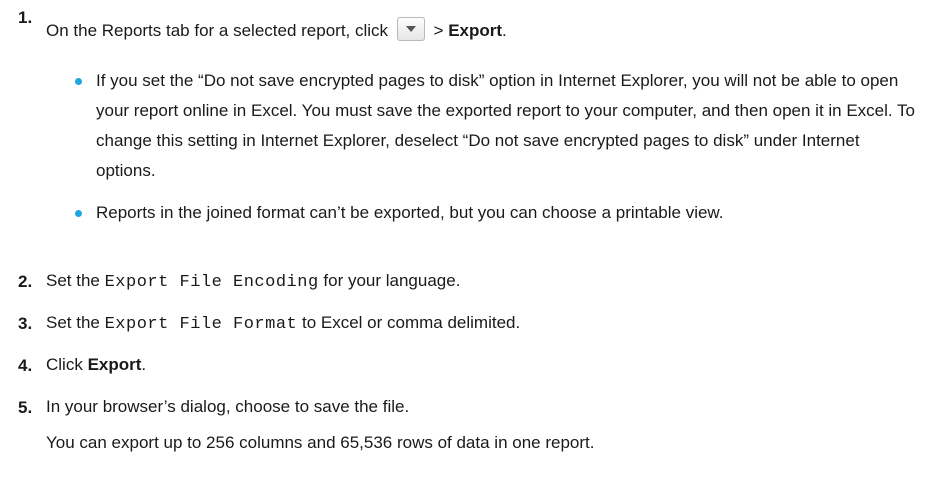 Image resolution: width=951 pixels, height=478 pixels. Describe the element at coordinates (201, 324) in the screenshot. I see `field-name: Export File Format` at that location.